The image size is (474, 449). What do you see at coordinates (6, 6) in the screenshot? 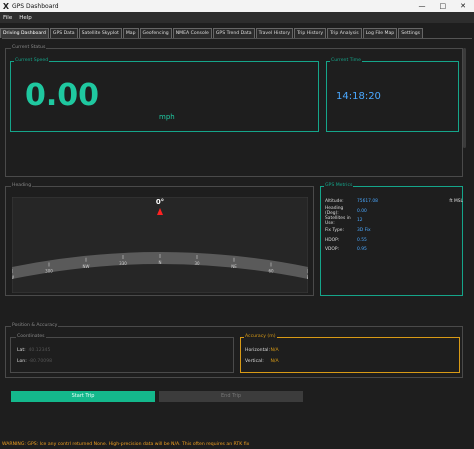
I see `app-icon: X` at bounding box center [6, 6].